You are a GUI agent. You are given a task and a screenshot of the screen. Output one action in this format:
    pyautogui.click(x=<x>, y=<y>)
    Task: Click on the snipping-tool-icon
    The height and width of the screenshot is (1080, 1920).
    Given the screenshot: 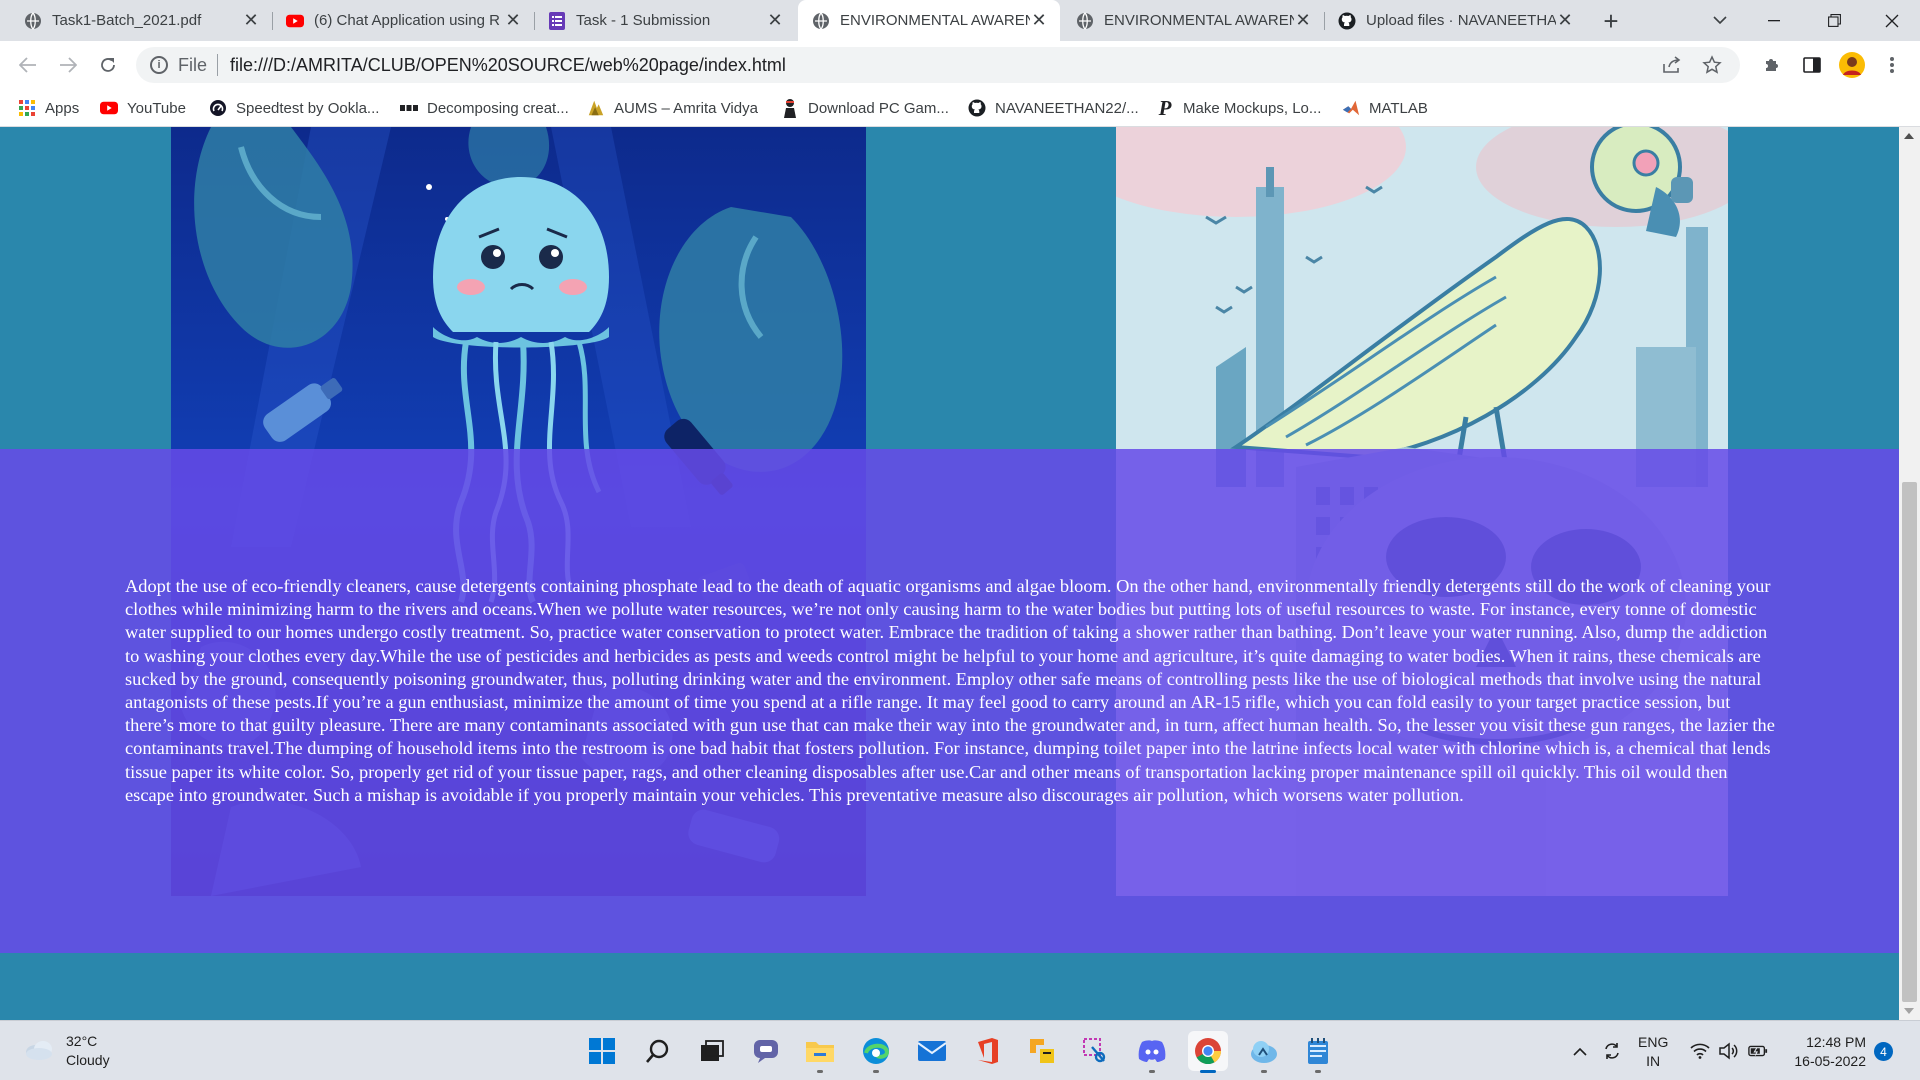 What is the action you would take?
    pyautogui.click(x=1096, y=1051)
    